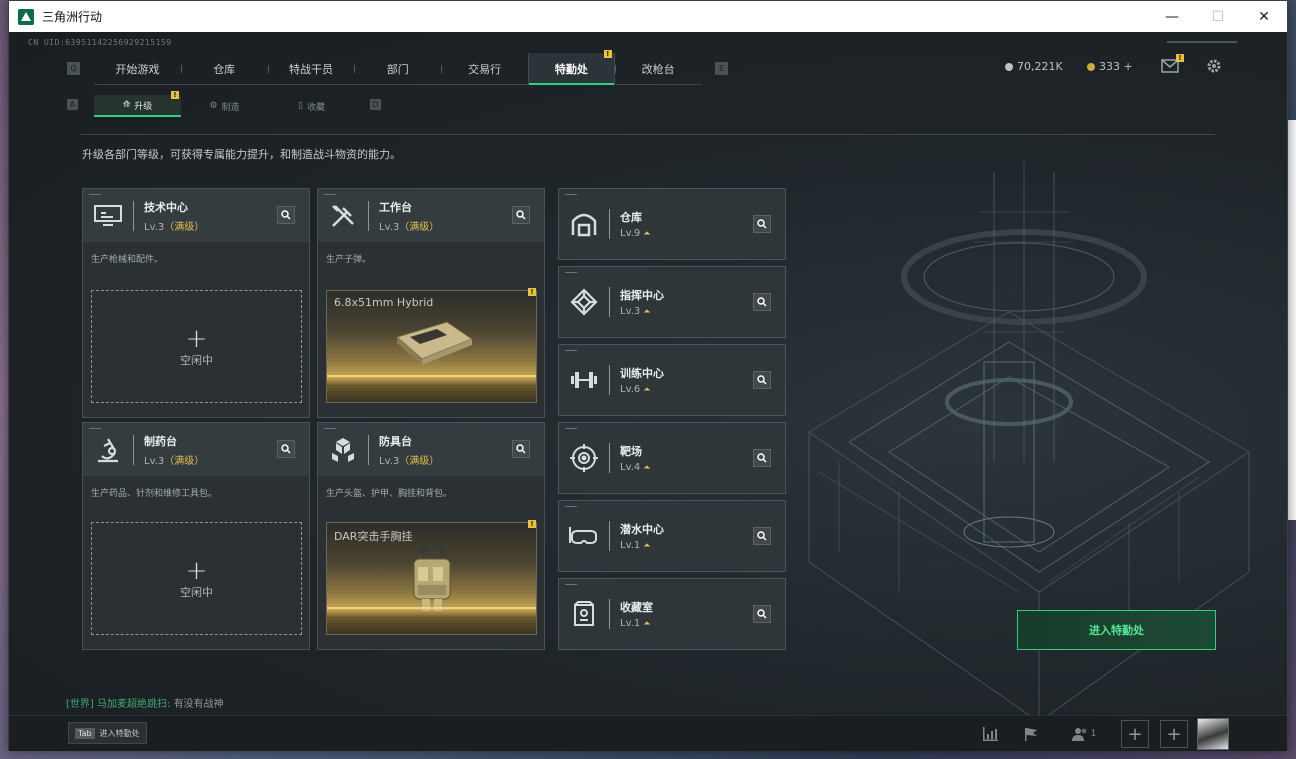  Describe the element at coordinates (311, 68) in the screenshot. I see `tab-operators: 特战干员` at that location.